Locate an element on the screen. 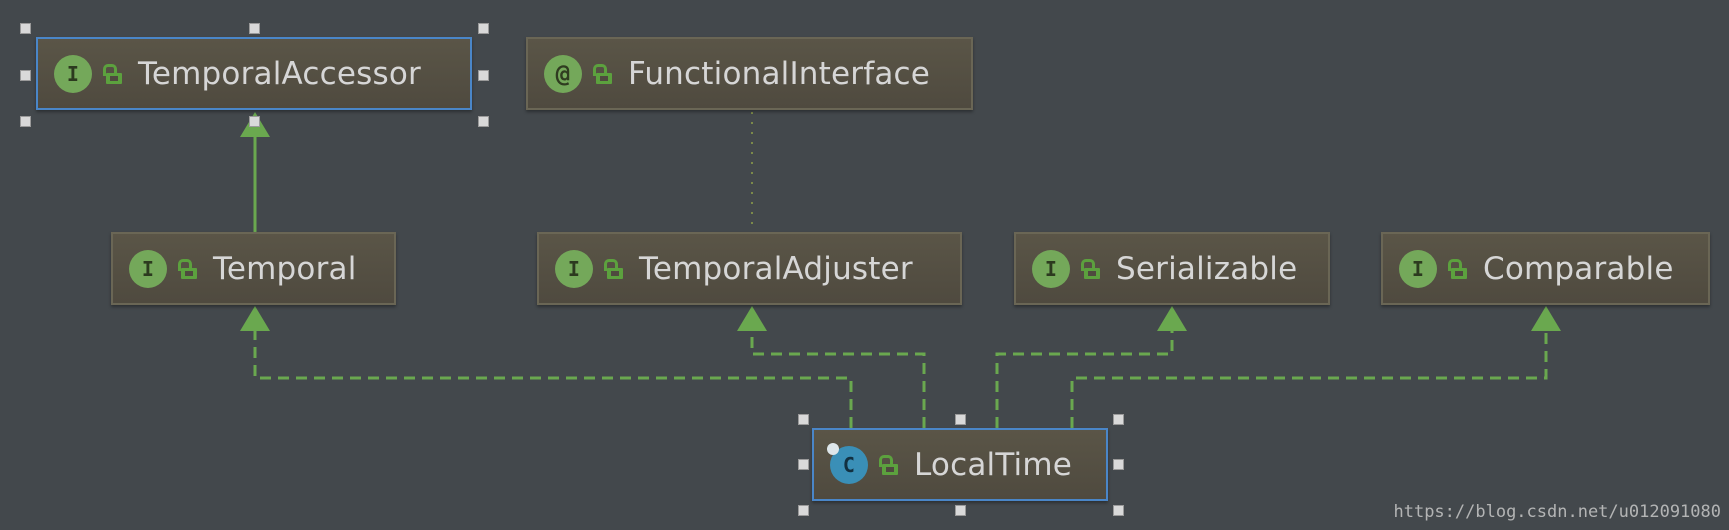  edge-local-time-implements-temporal-adjuster is located at coordinates (831, 367).